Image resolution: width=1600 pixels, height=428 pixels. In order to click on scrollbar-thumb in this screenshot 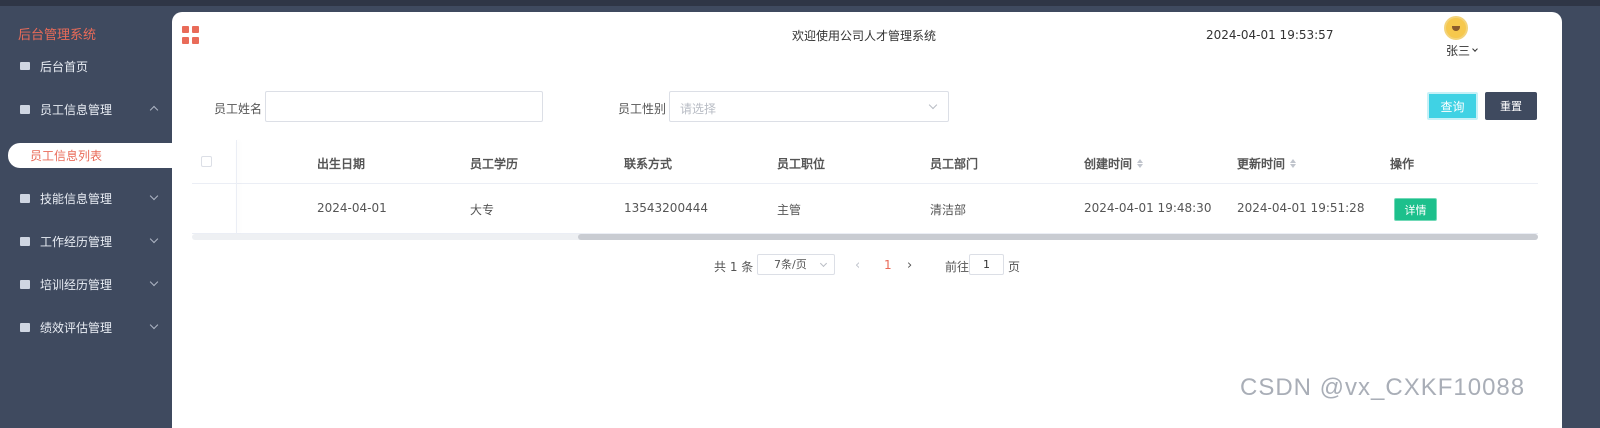, I will do `click(1058, 237)`.